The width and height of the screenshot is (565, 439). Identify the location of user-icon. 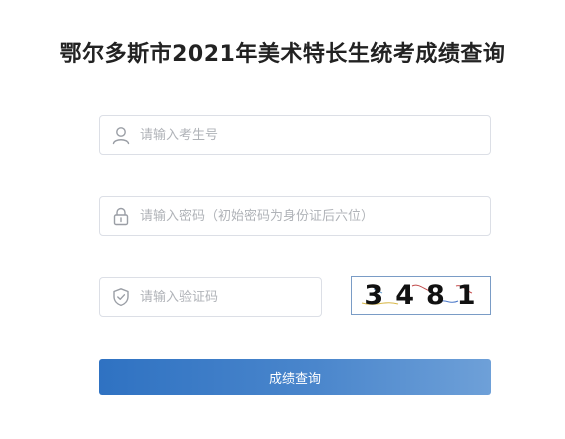
(121, 135).